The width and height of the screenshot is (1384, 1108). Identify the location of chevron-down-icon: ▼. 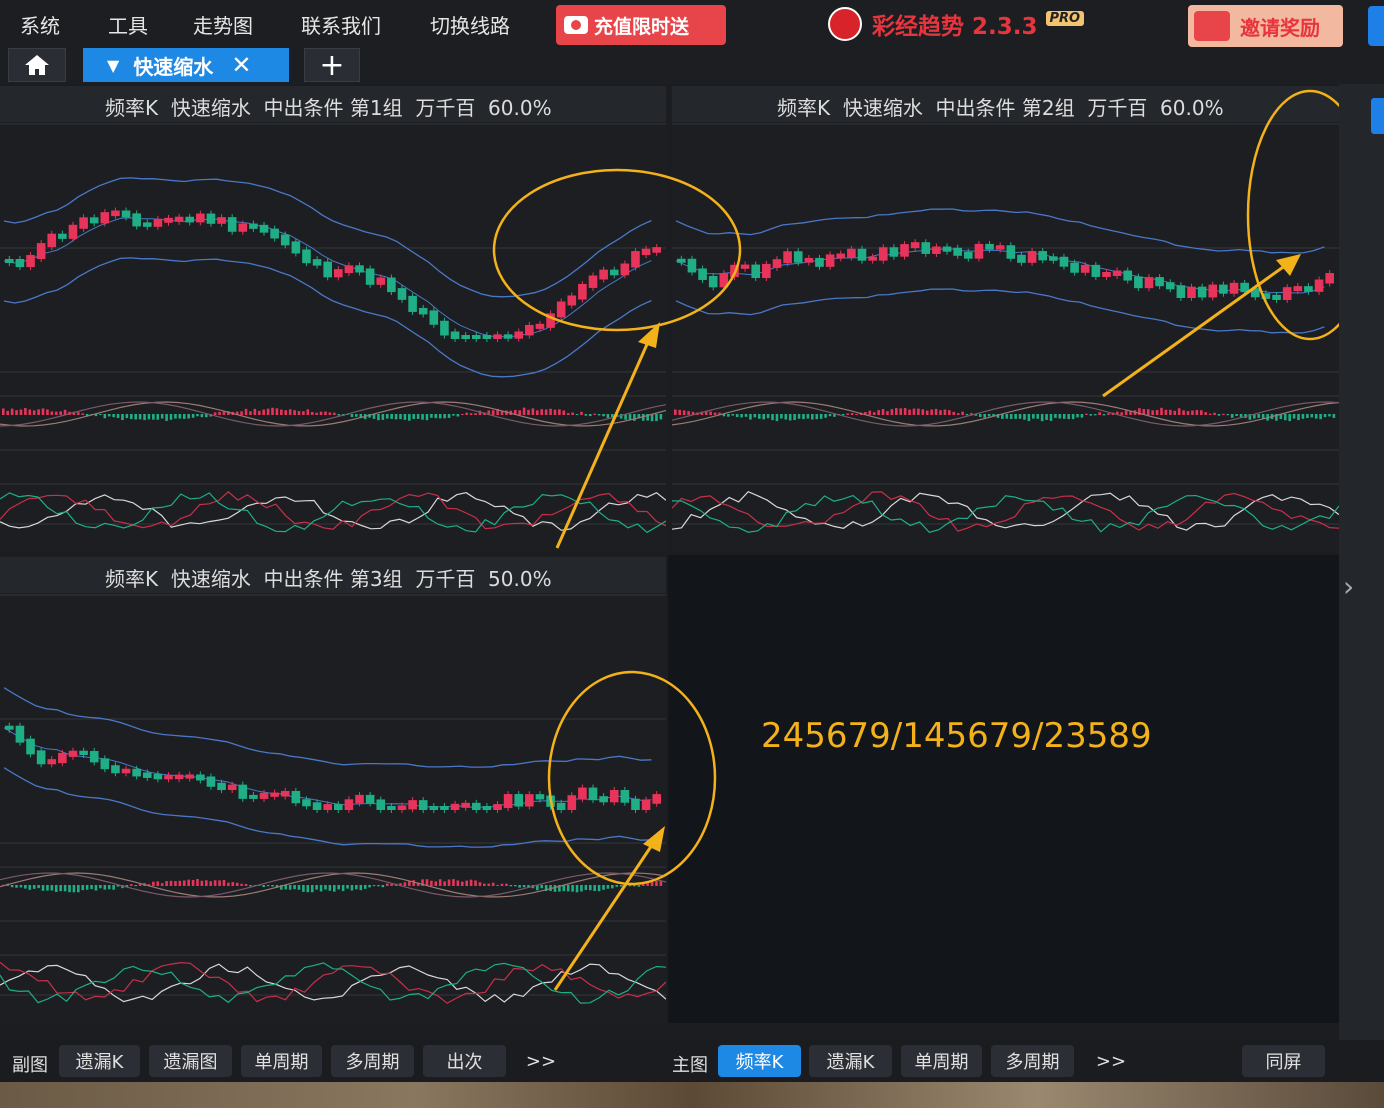
(113, 65).